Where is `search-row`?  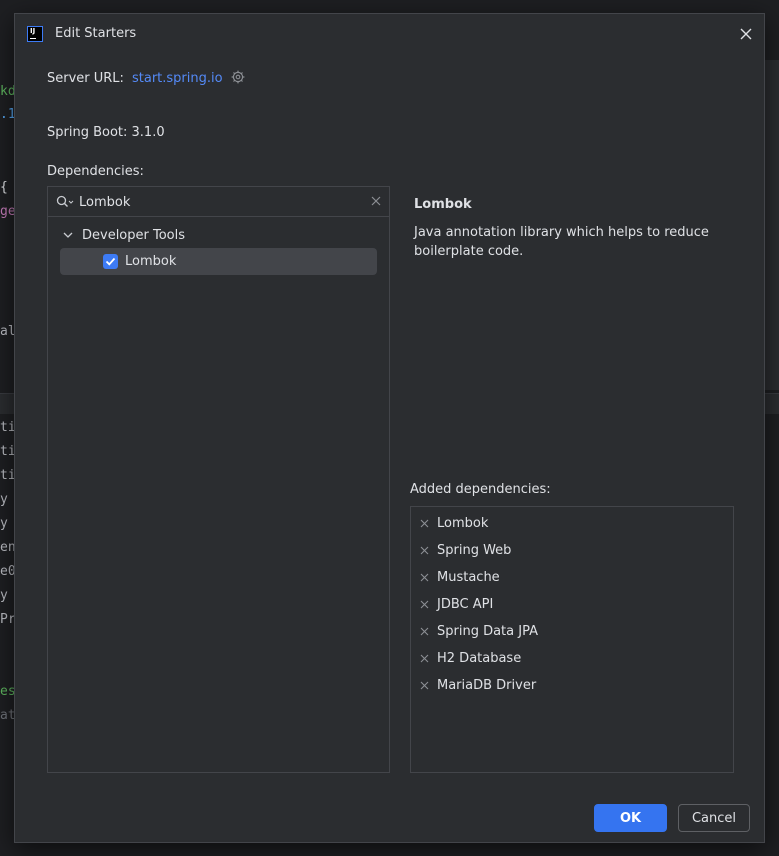 search-row is located at coordinates (218, 202).